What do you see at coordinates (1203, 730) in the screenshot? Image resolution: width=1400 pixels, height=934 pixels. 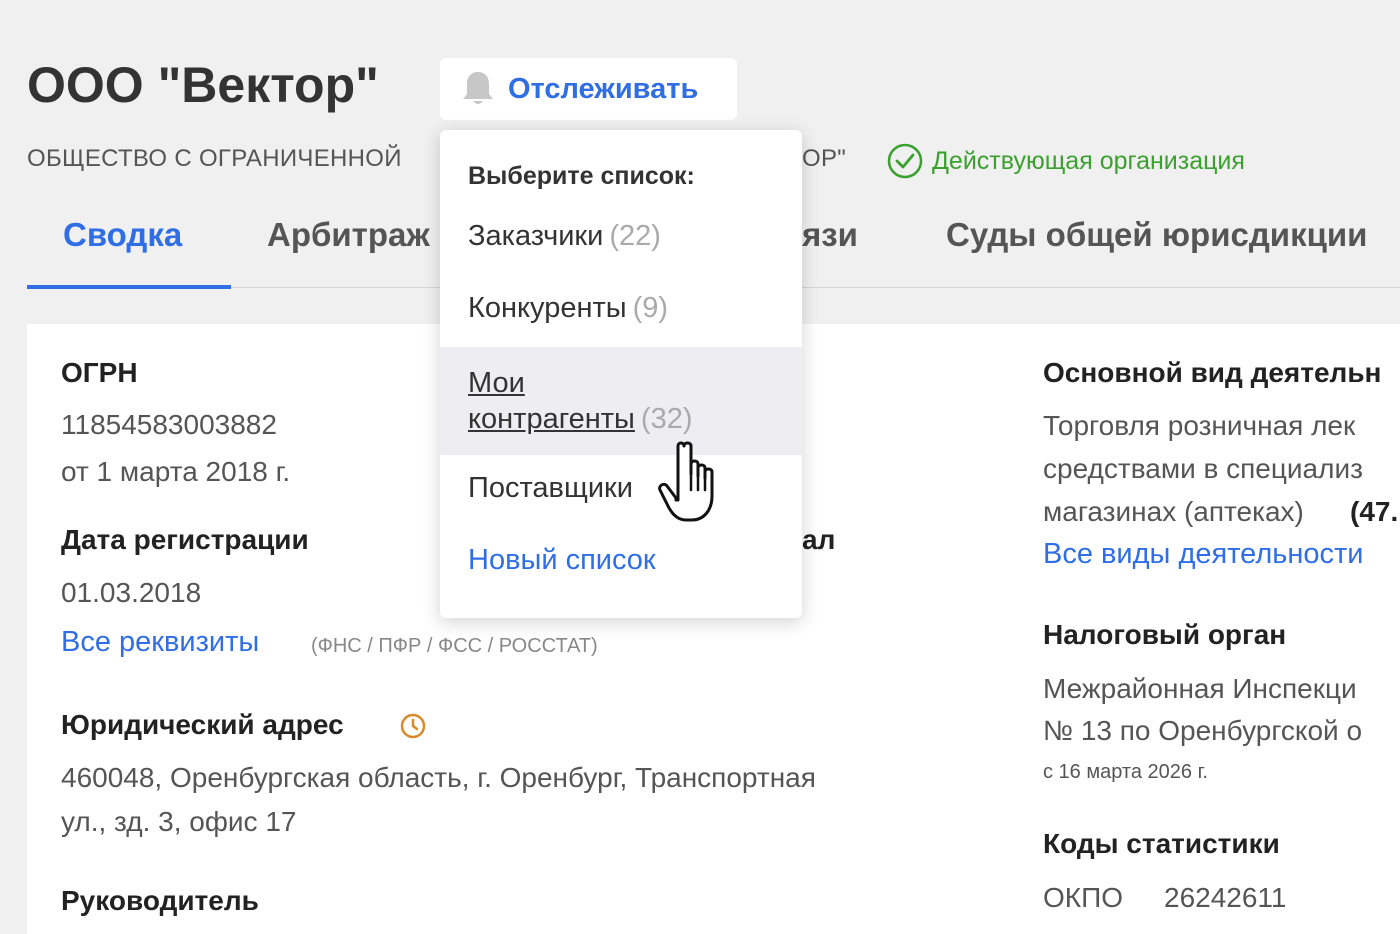 I see `tax-authority-line2: № 13 по Оренбургской о` at bounding box center [1203, 730].